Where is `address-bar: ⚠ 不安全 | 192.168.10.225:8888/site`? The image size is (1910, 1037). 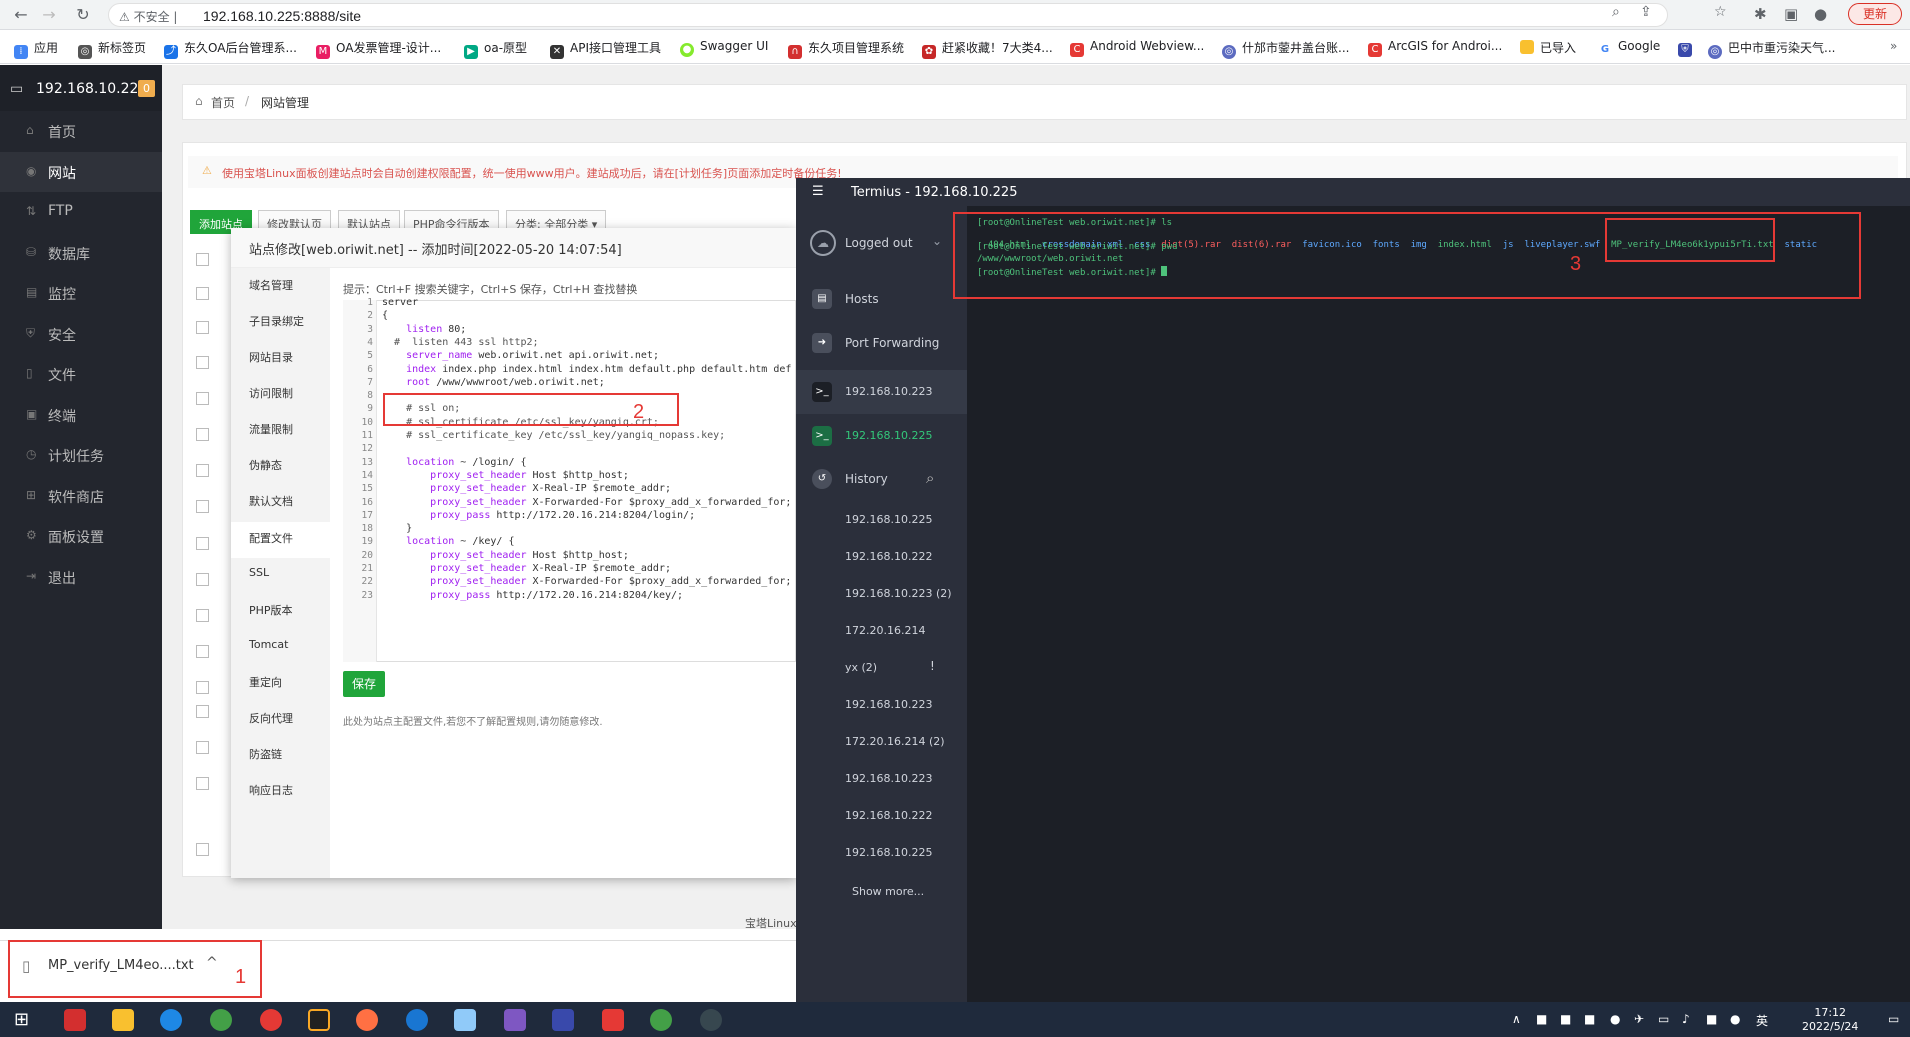
address-bar: ⚠ 不安全 | 192.168.10.225:8888/site is located at coordinates (888, 15).